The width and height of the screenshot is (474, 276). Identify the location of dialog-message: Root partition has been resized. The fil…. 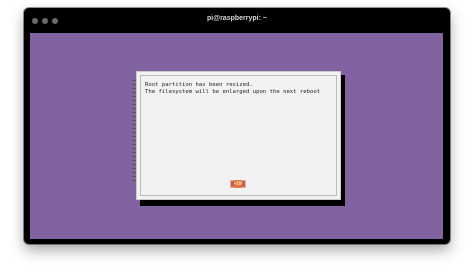
(241, 89).